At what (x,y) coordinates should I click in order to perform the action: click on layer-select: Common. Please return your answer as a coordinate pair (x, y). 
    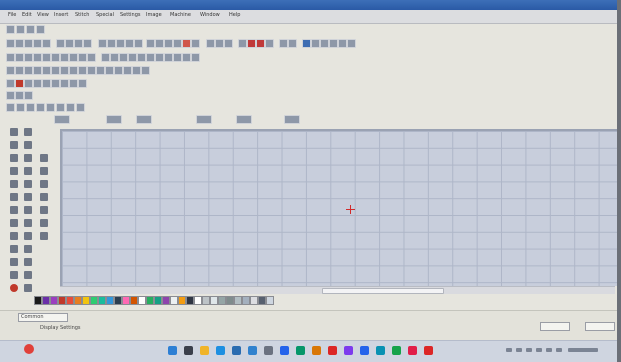
    Looking at the image, I should click on (43, 317).